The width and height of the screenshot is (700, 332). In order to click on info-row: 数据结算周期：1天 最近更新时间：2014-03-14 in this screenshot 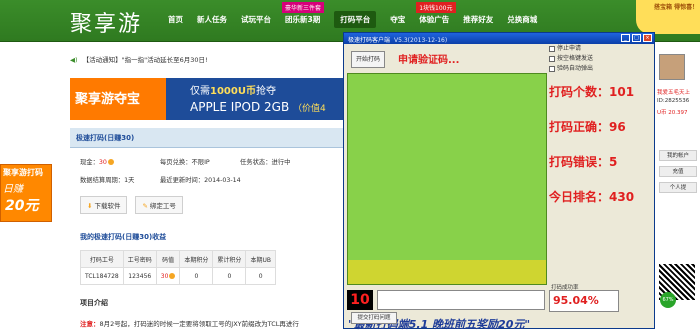, I will do `click(160, 180)`.